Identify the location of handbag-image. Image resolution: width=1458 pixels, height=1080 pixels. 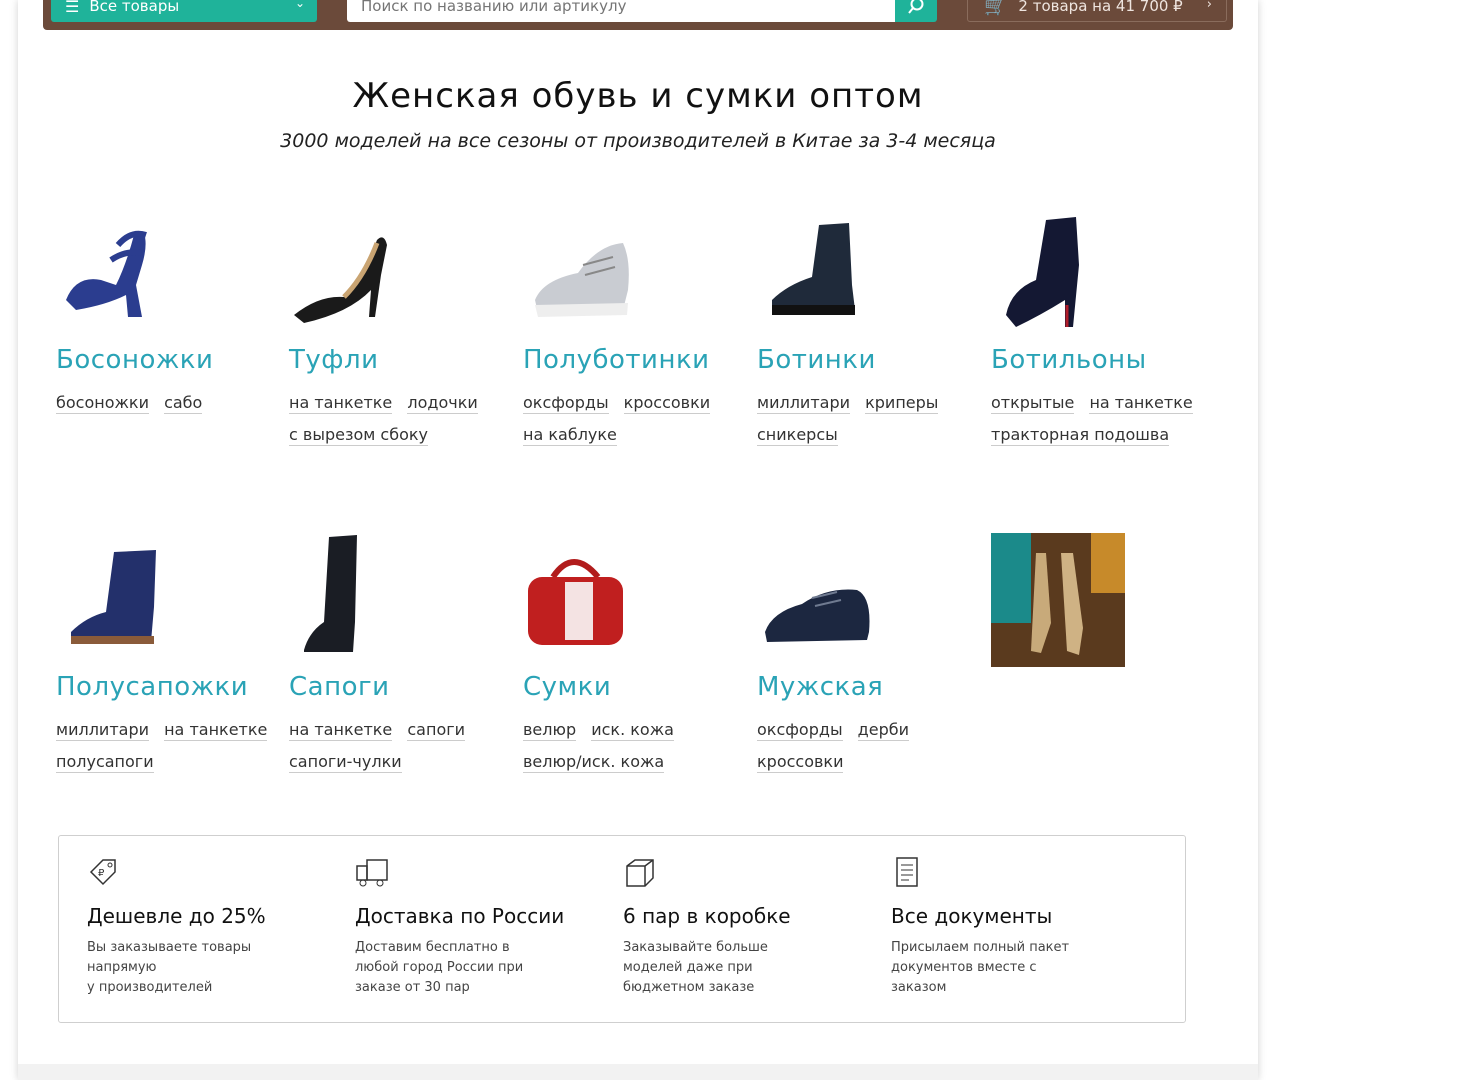
(593, 597).